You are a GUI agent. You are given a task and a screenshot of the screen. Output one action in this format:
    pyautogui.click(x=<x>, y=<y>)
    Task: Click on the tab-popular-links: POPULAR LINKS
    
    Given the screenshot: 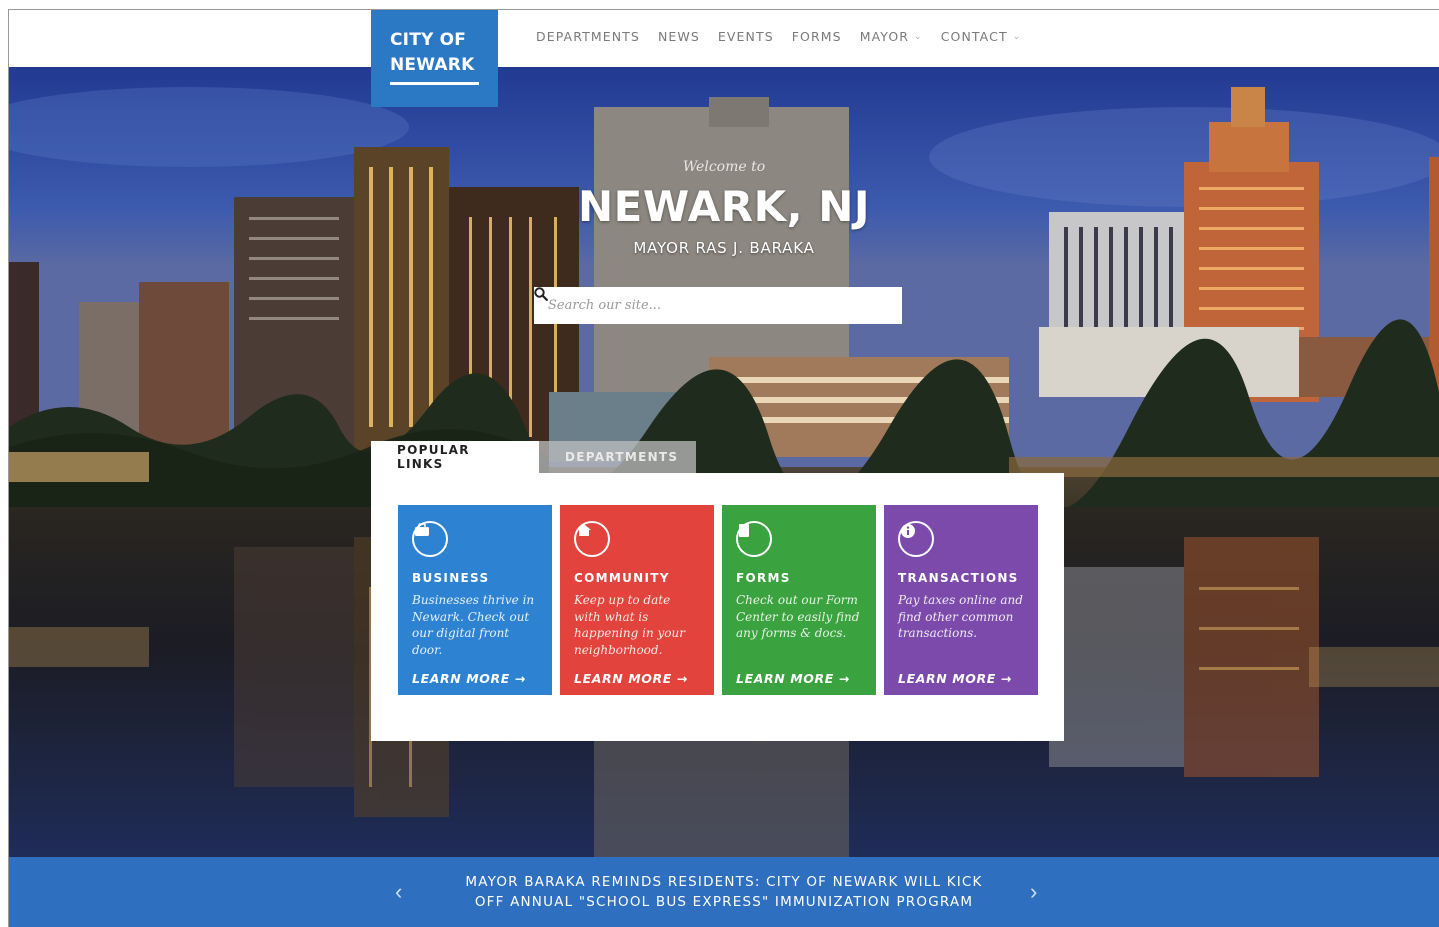 What is the action you would take?
    pyautogui.click(x=455, y=457)
    